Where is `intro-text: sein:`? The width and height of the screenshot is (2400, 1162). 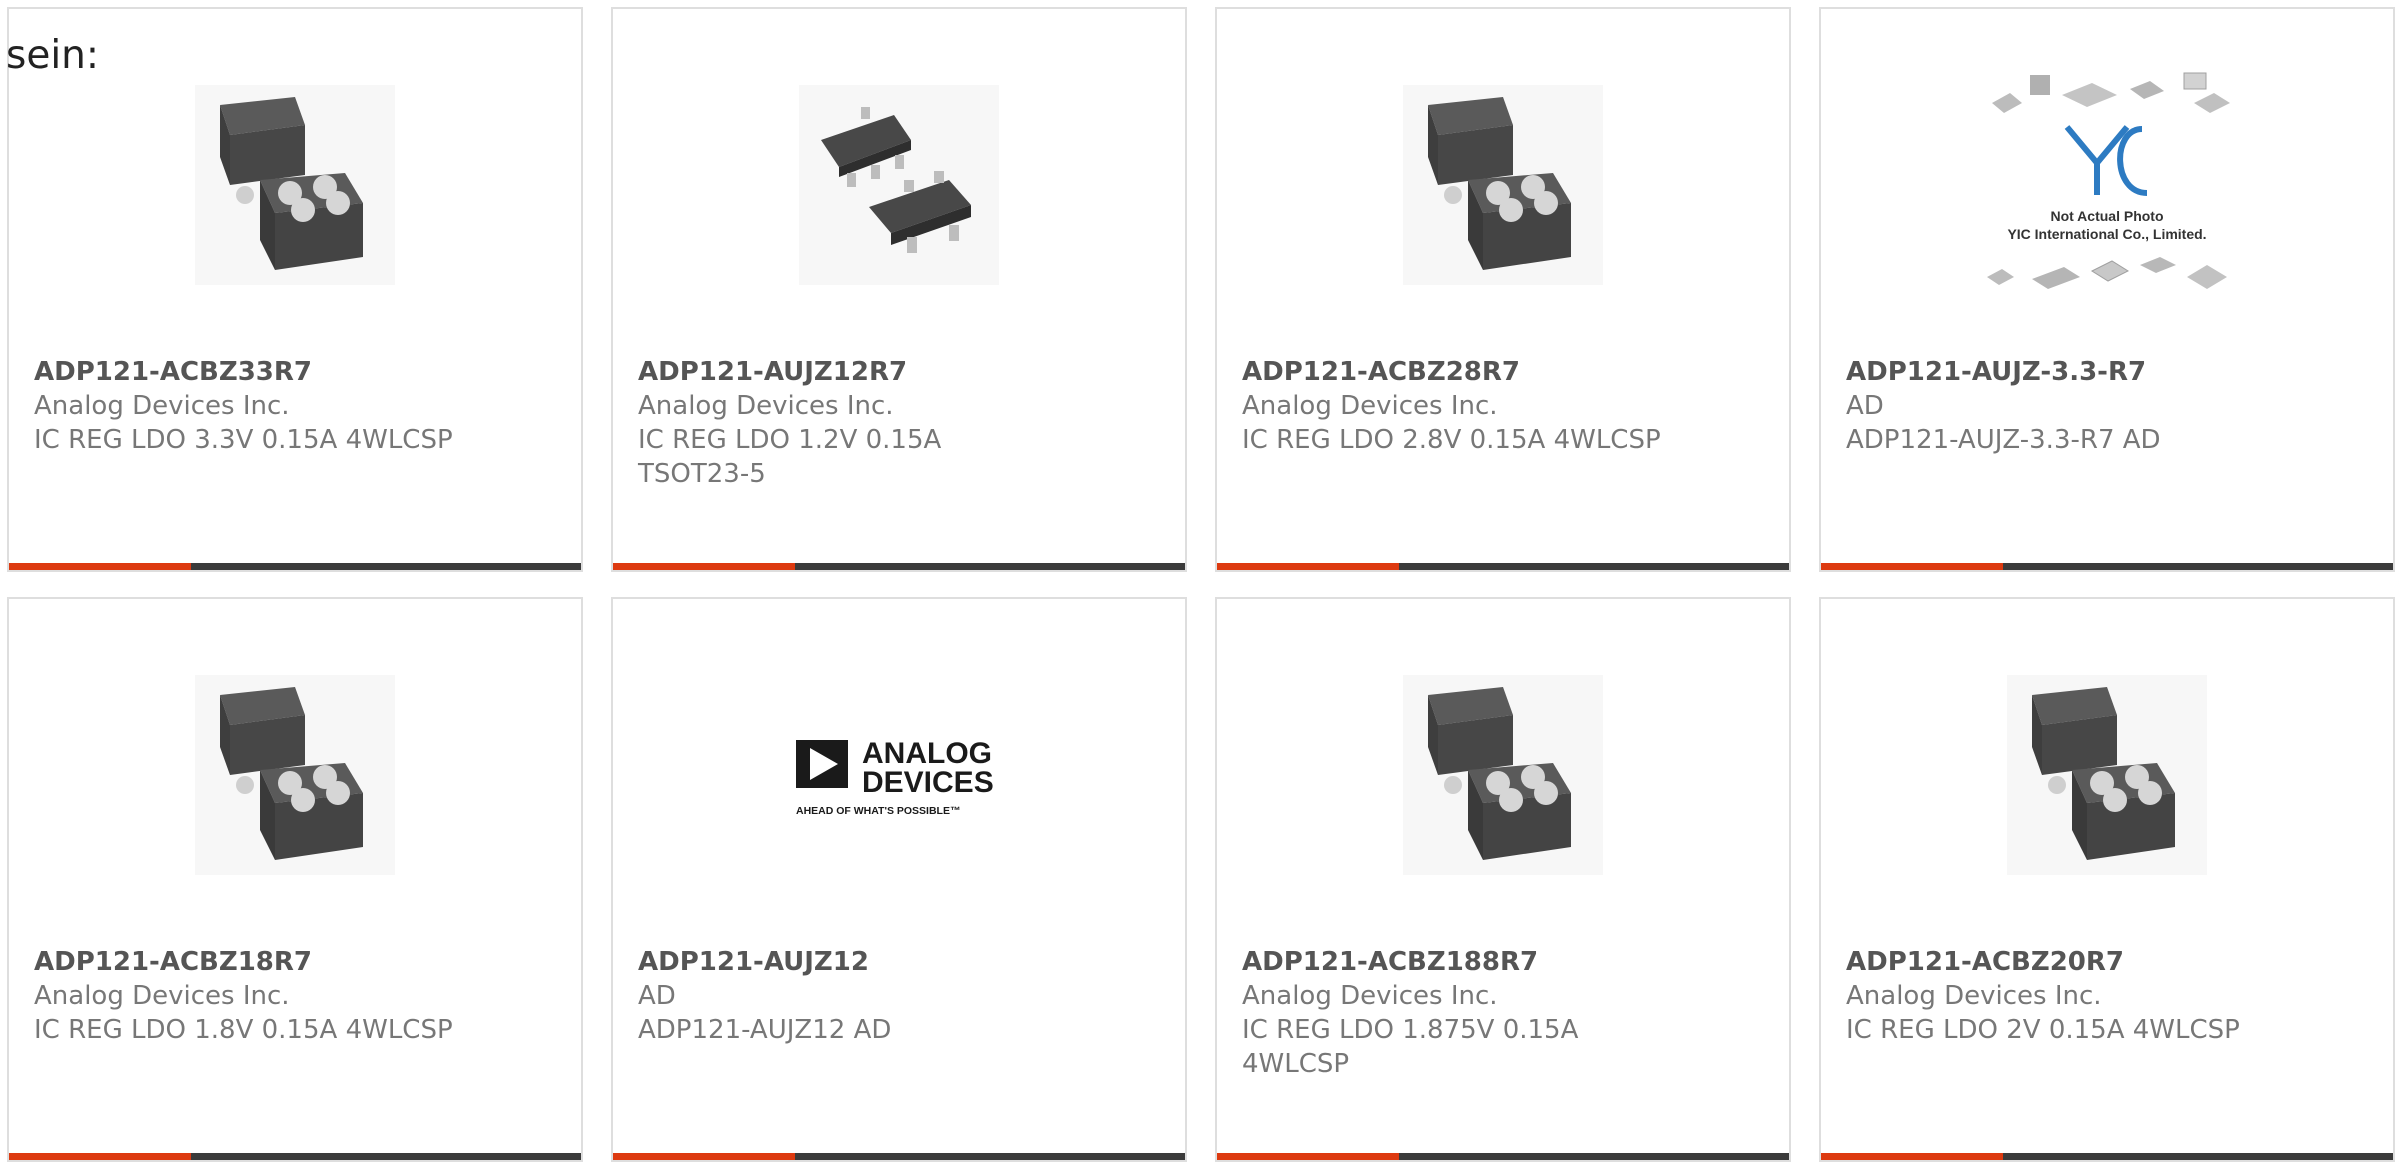 intro-text: sein: is located at coordinates (53, 55).